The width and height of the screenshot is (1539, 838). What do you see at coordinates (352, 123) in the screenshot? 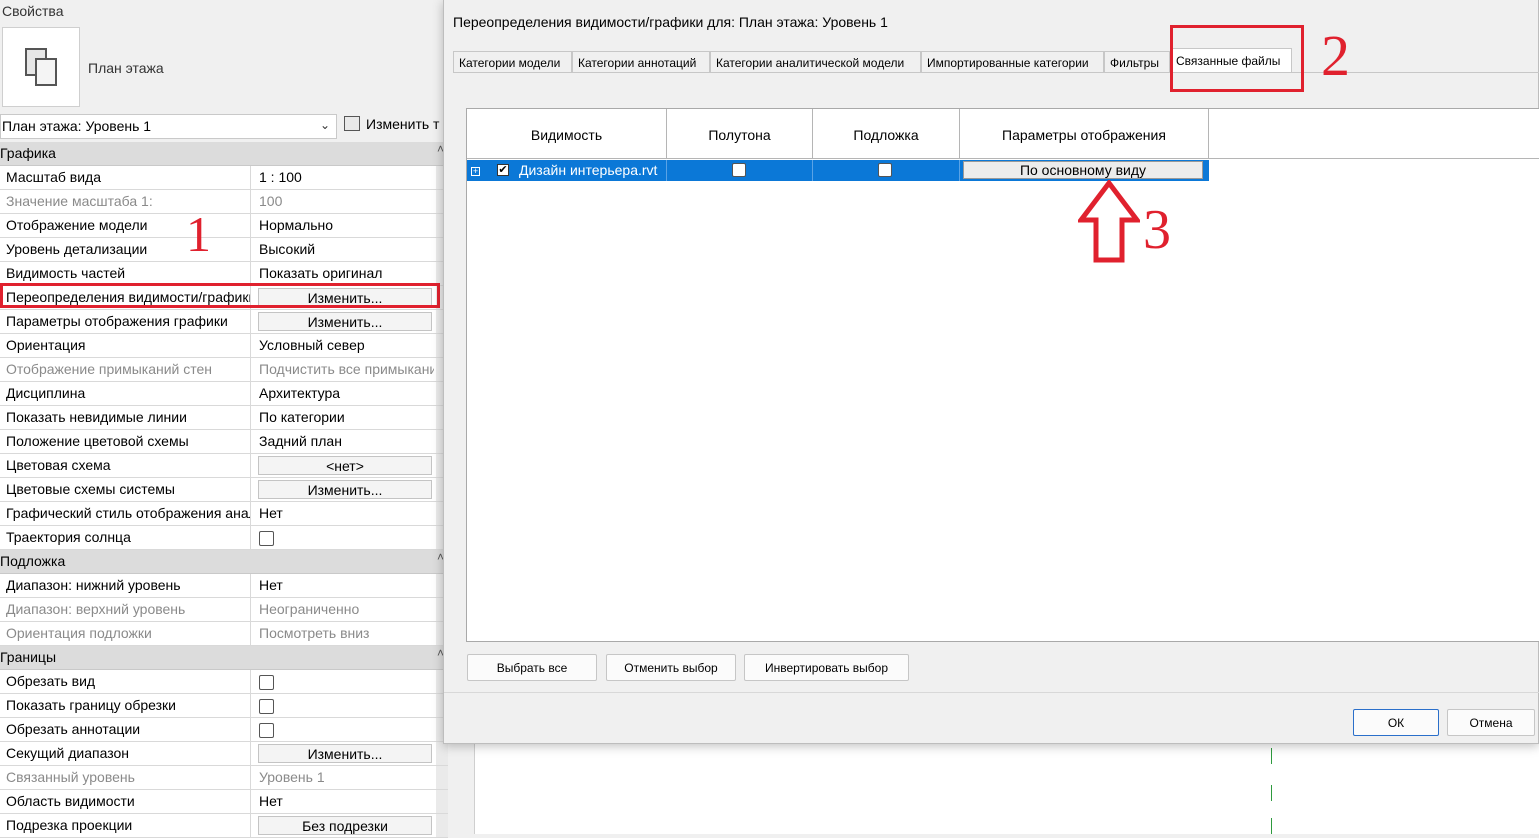
I see `edit-type-icon` at bounding box center [352, 123].